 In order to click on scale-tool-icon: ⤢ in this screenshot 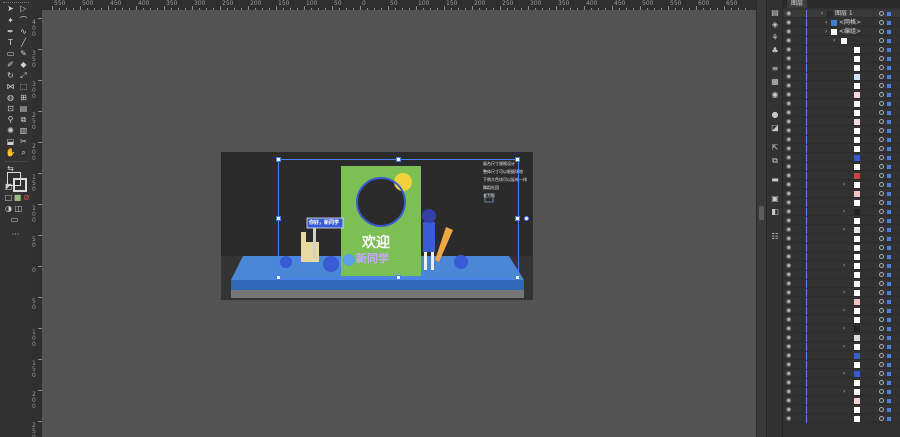, I will do `click(23, 76)`.